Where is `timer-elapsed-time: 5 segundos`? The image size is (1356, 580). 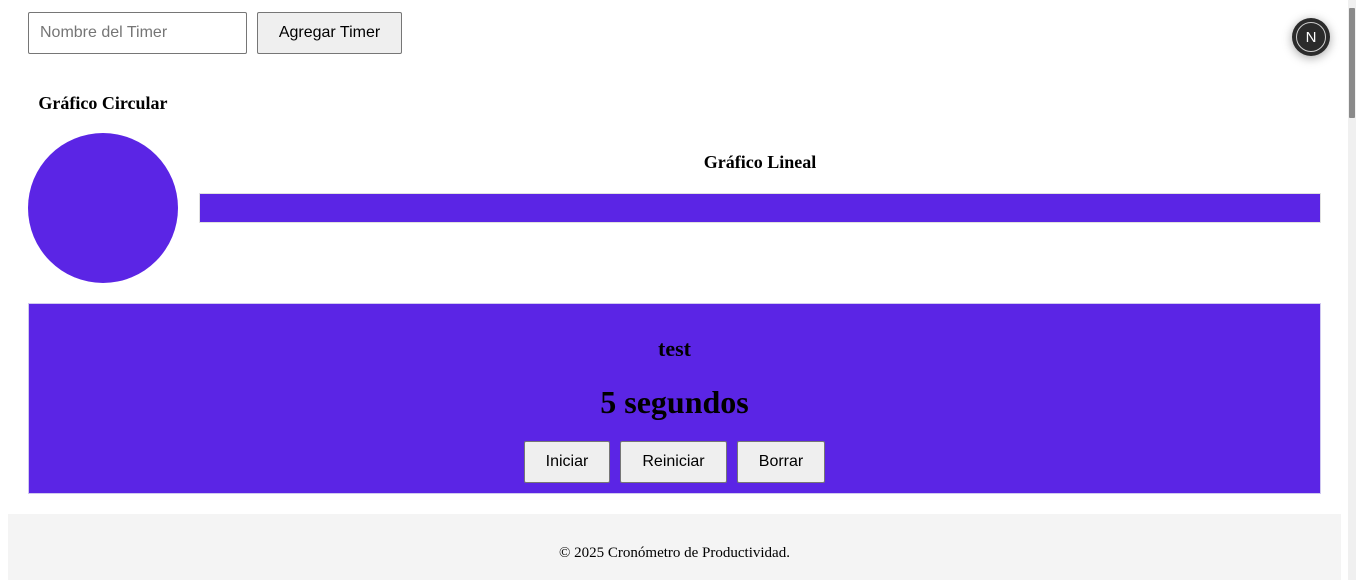 timer-elapsed-time: 5 segundos is located at coordinates (674, 402).